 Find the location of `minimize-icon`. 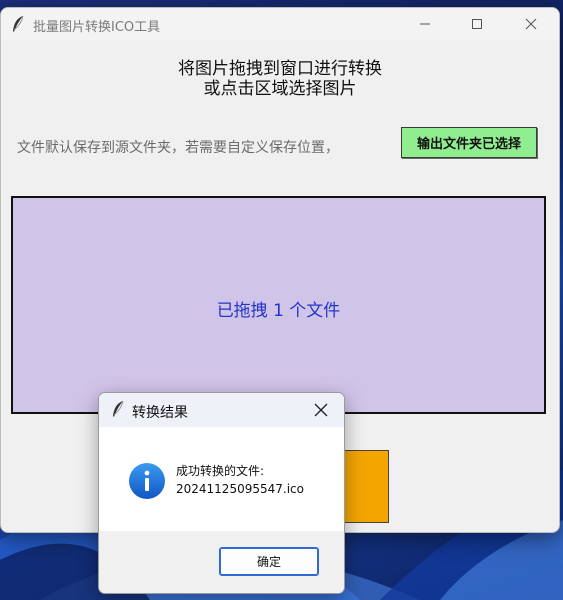

minimize-icon is located at coordinates (425, 24).